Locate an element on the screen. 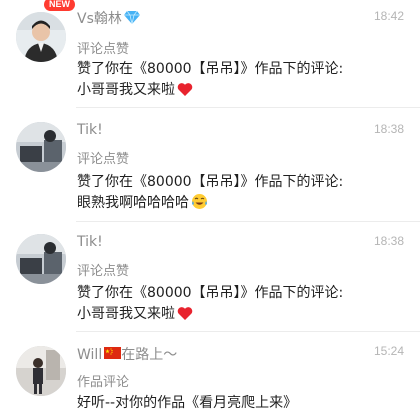 Image resolution: width=420 pixels, height=420 pixels. comment-content: 好听--对你的作品《看月亮爬上来》 is located at coordinates (241, 403).